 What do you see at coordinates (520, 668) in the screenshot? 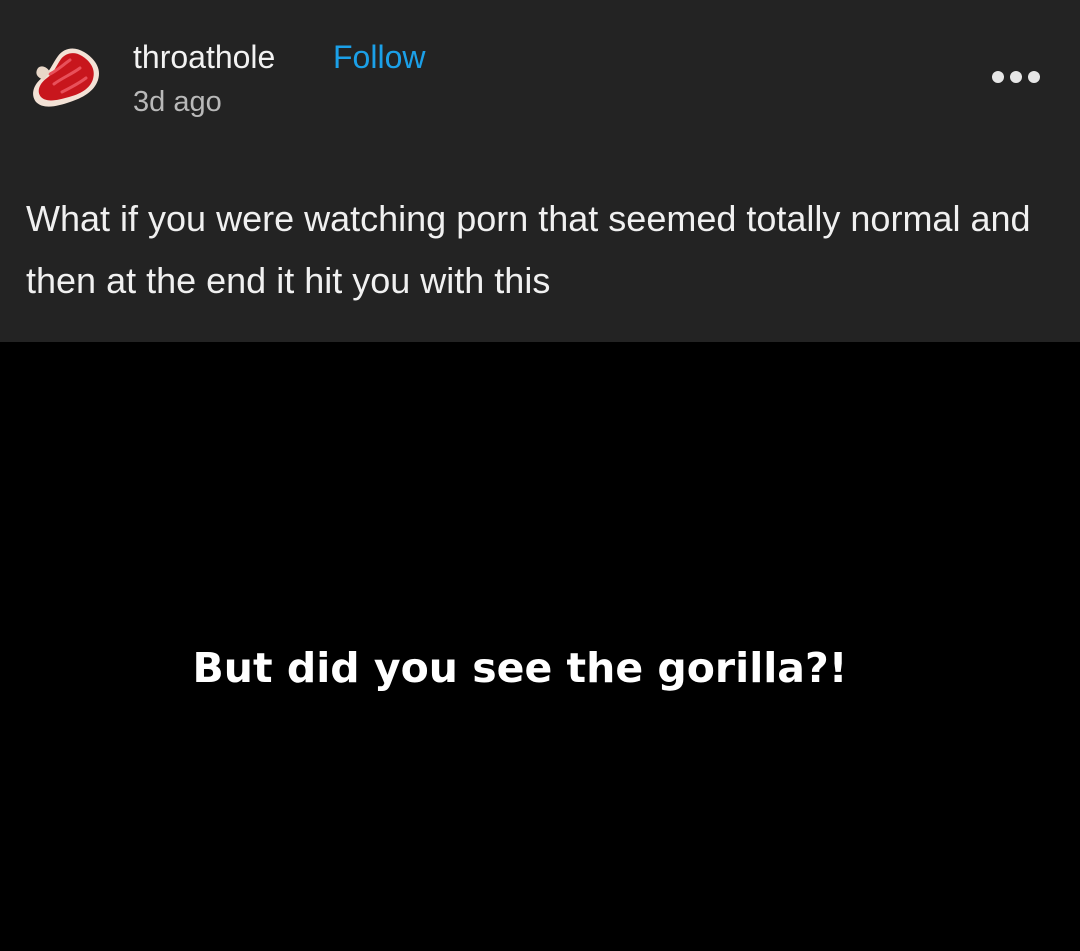
I see `media-caption: But did you see the gorilla?!` at bounding box center [520, 668].